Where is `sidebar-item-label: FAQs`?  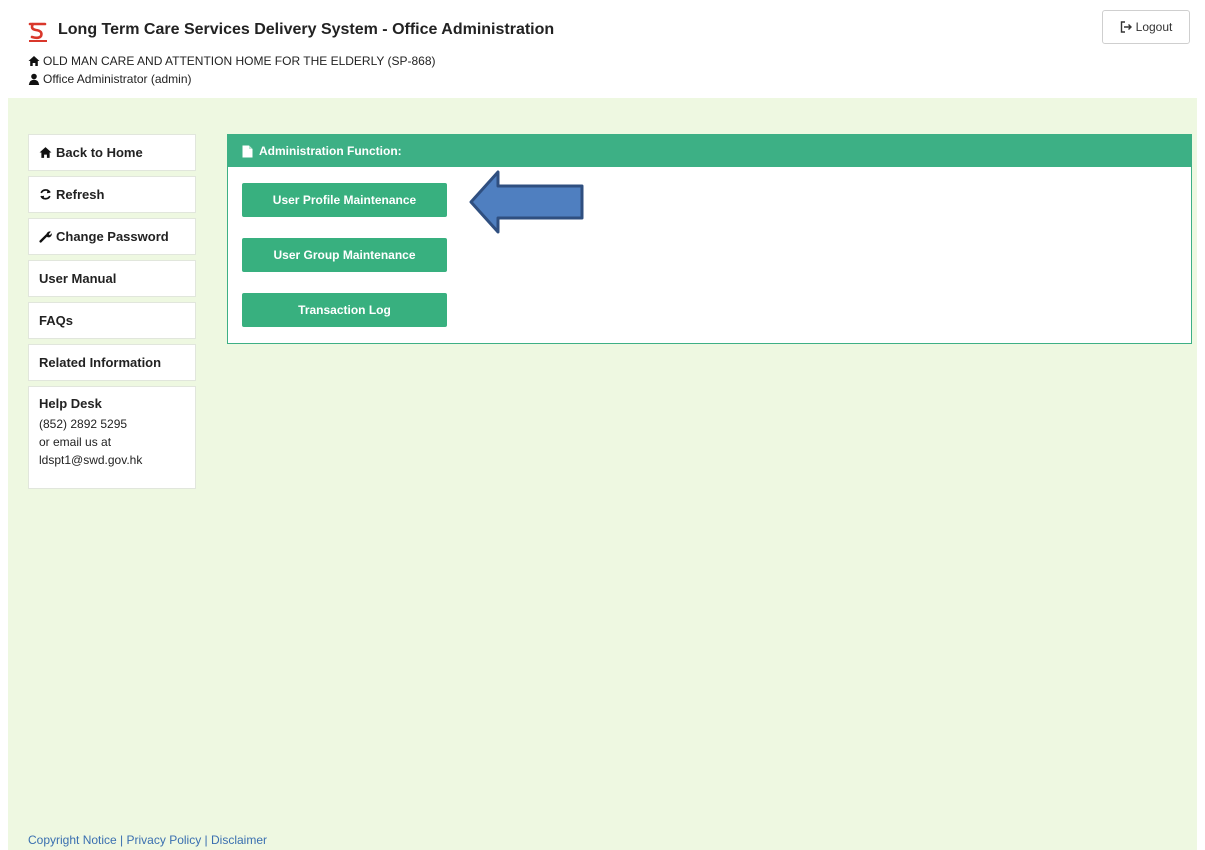 sidebar-item-label: FAQs is located at coordinates (56, 320).